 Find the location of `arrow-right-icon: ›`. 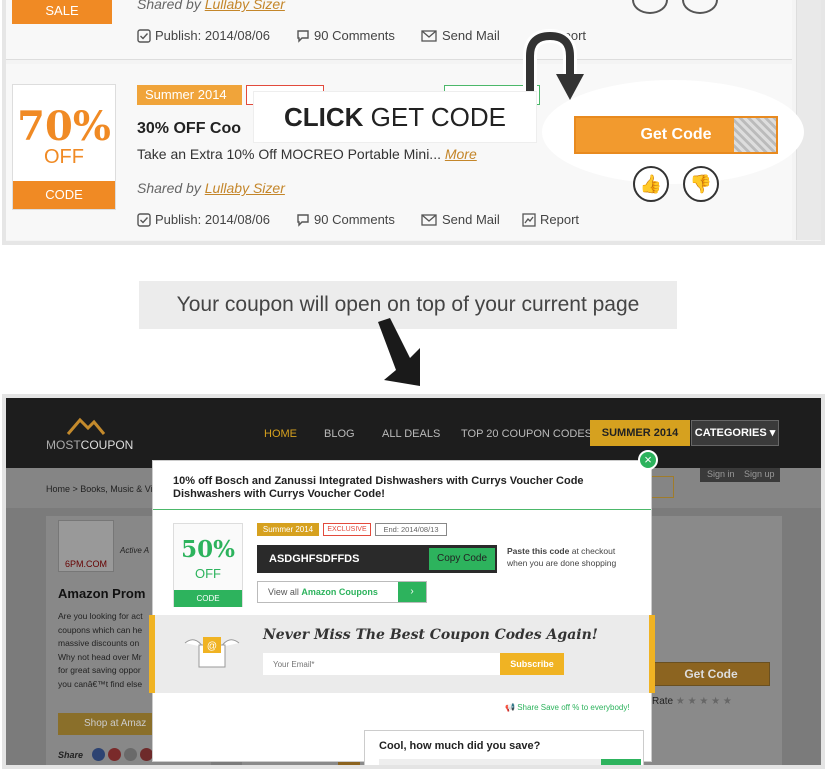

arrow-right-icon: › is located at coordinates (412, 592).